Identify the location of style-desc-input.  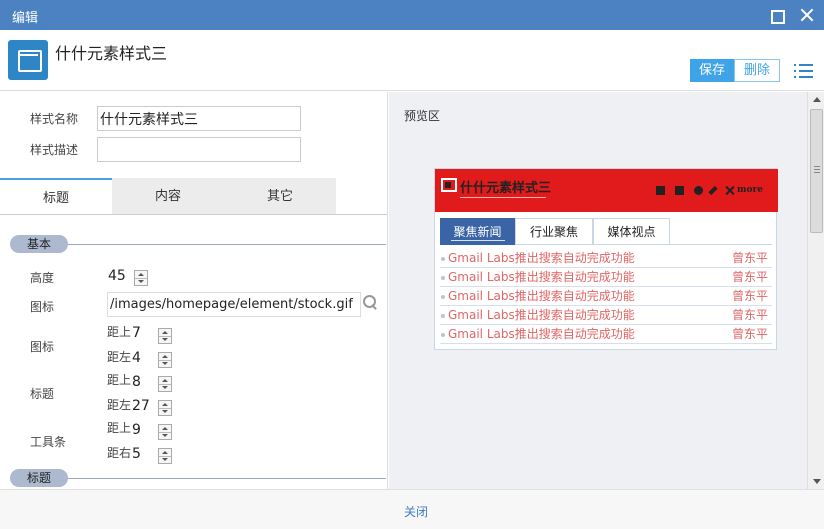
(199, 149).